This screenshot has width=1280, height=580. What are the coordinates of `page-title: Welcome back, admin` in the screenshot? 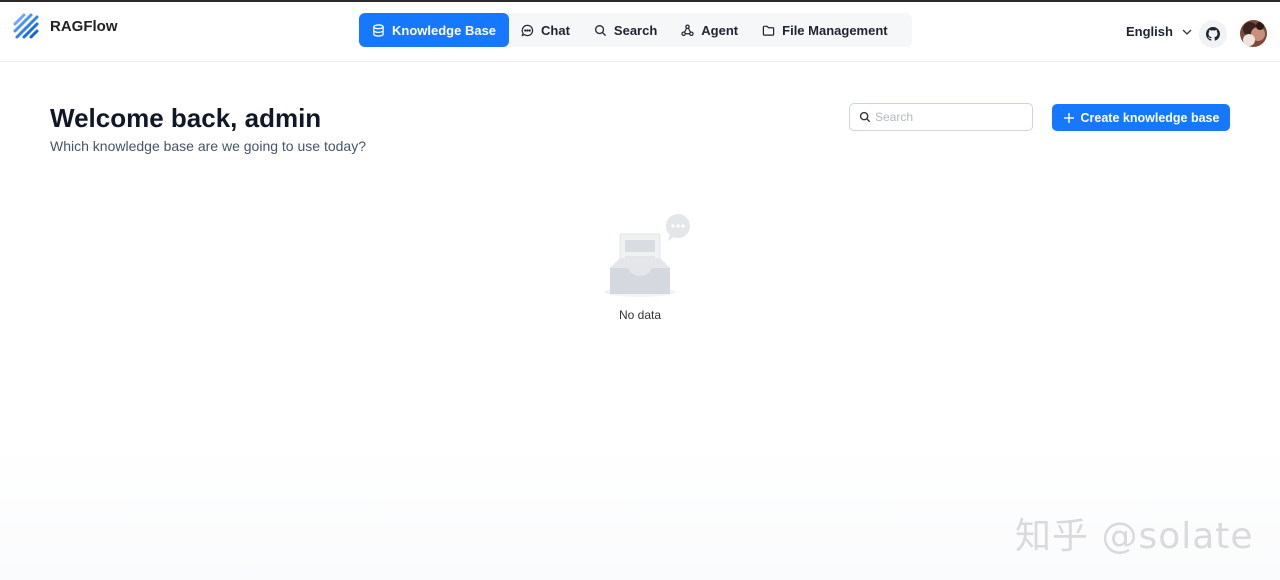 It's located at (186, 118).